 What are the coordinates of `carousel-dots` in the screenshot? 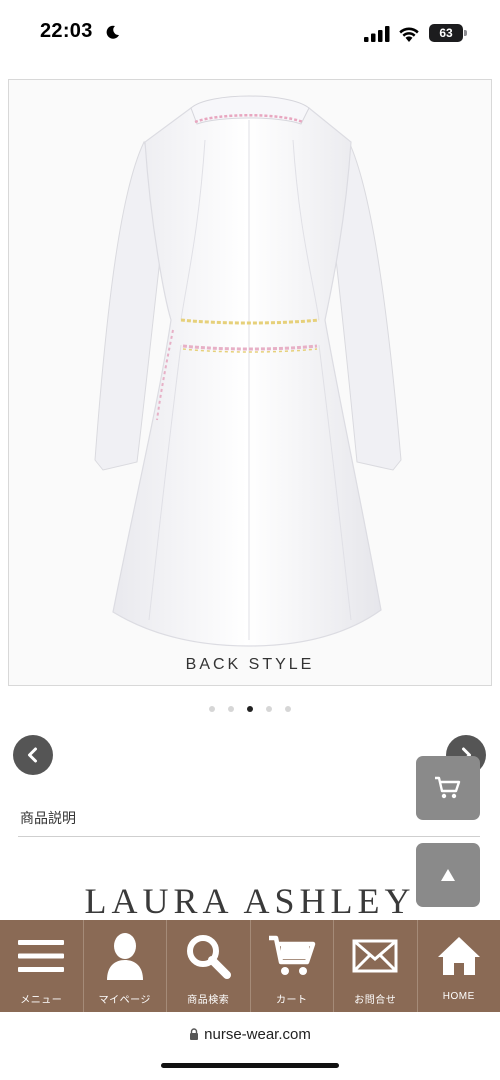 It's located at (250, 709).